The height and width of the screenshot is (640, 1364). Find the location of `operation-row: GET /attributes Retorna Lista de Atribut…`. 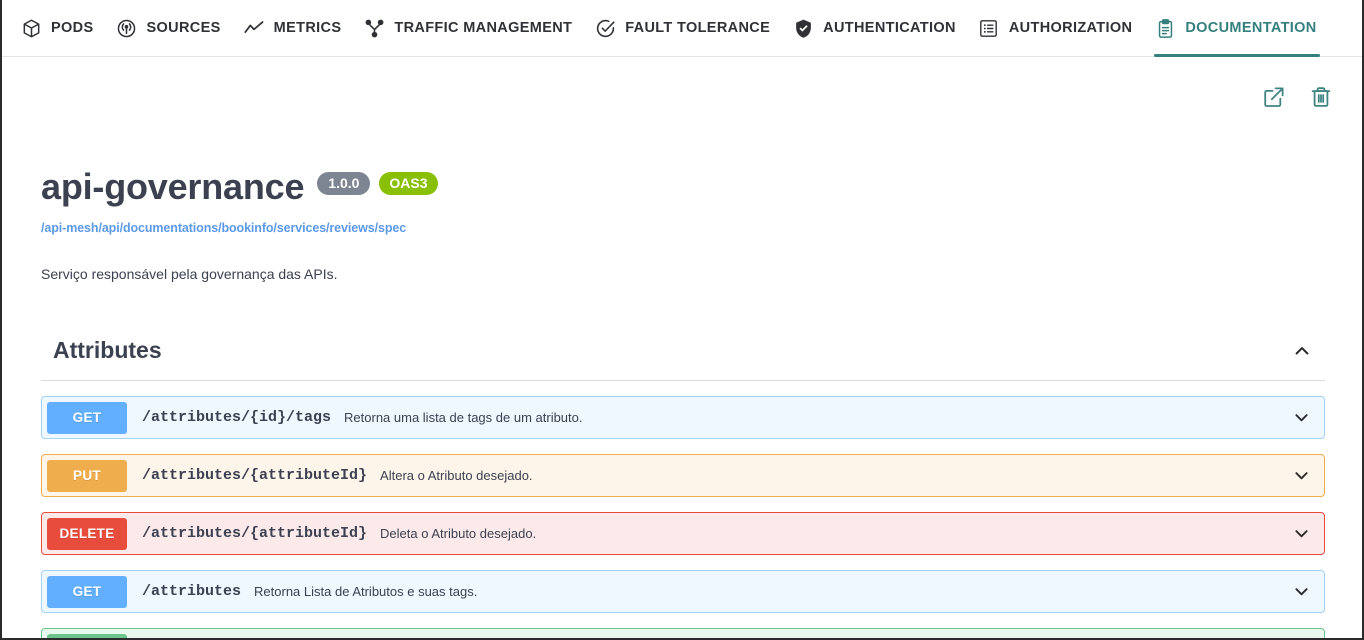

operation-row: GET /attributes Retorna Lista de Atribut… is located at coordinates (683, 591).